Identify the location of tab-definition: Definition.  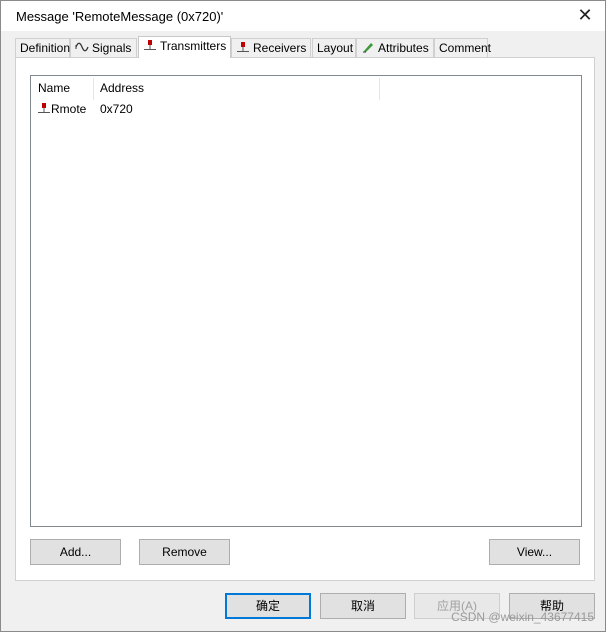
(42, 47).